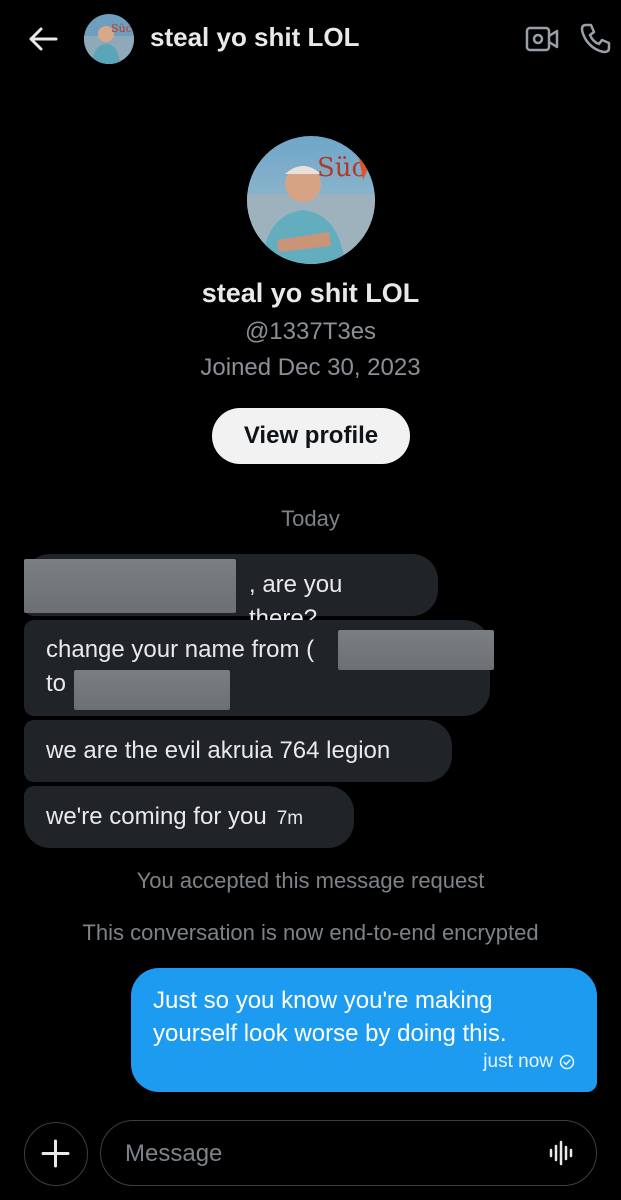 The height and width of the screenshot is (1200, 621). What do you see at coordinates (542, 39) in the screenshot?
I see `video-call-icon` at bounding box center [542, 39].